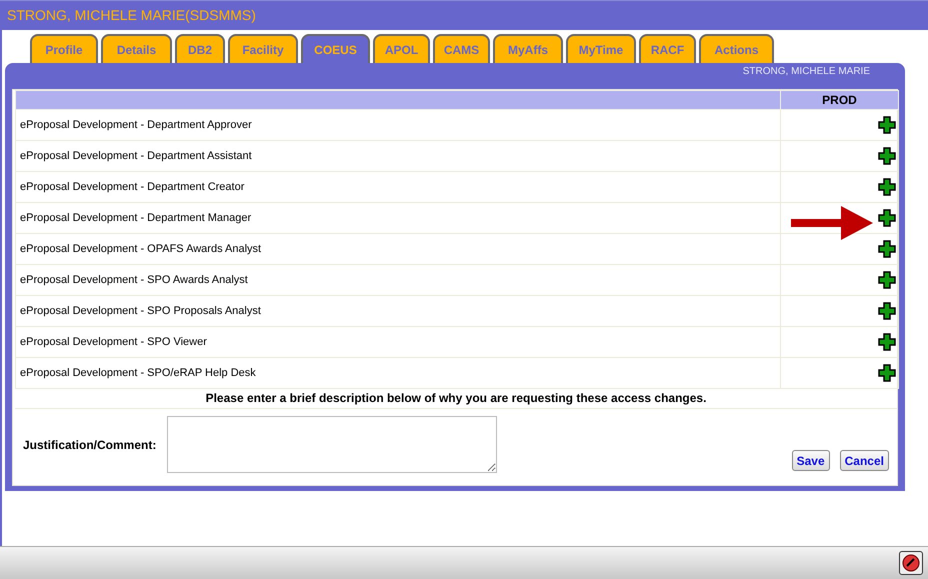 The height and width of the screenshot is (579, 928). What do you see at coordinates (332, 444) in the screenshot?
I see `comment-field` at bounding box center [332, 444].